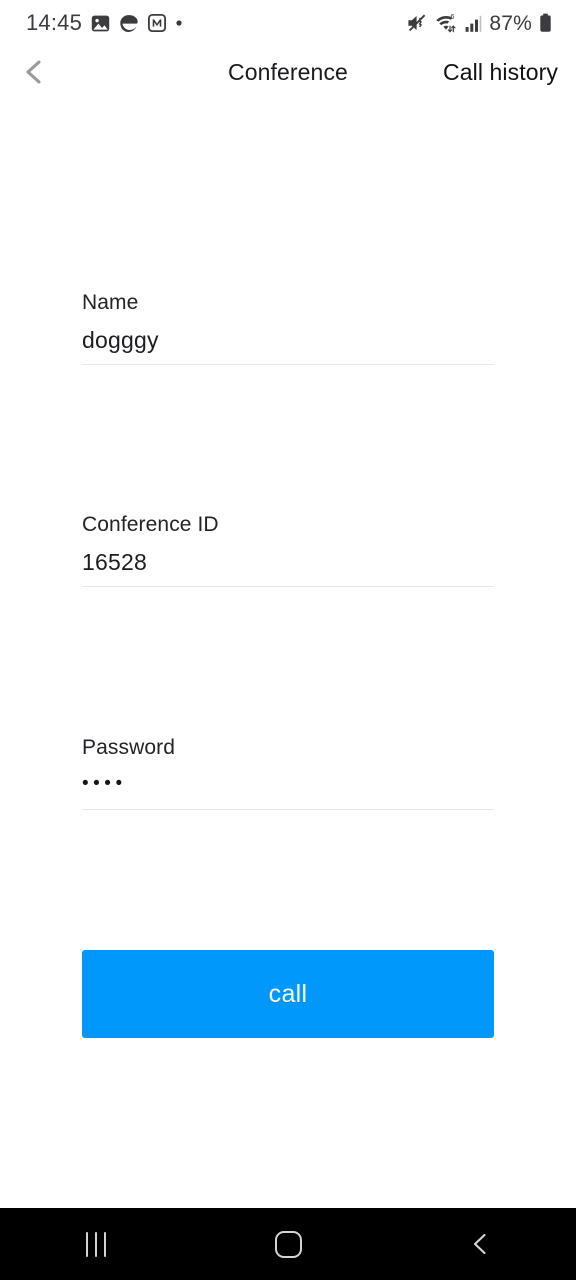 The image size is (576, 1280). I want to click on status-bar-right: 6 87%, so click(479, 23).